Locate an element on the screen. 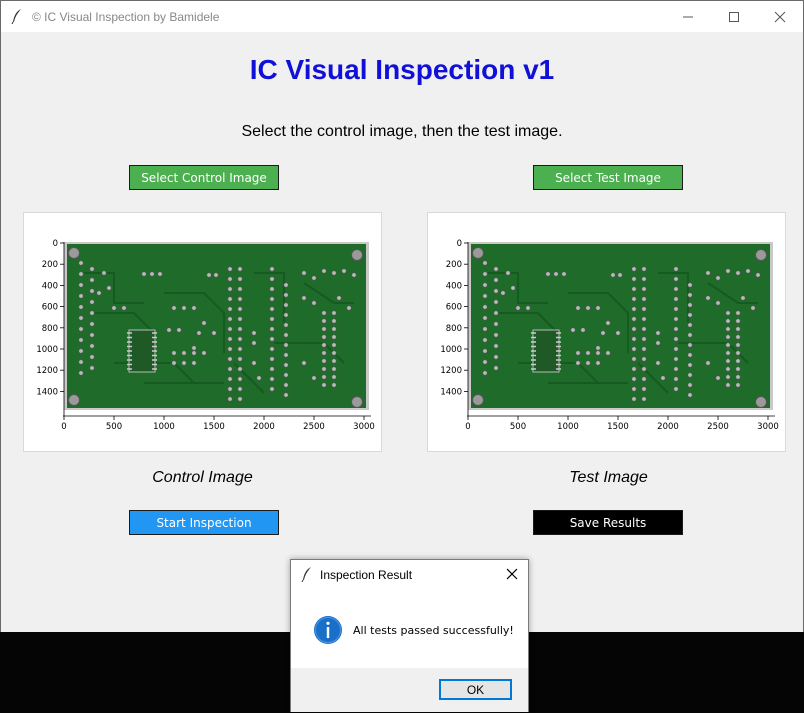 This screenshot has height=713, width=804. select-test-image-button: Select Test Image is located at coordinates (608, 177).